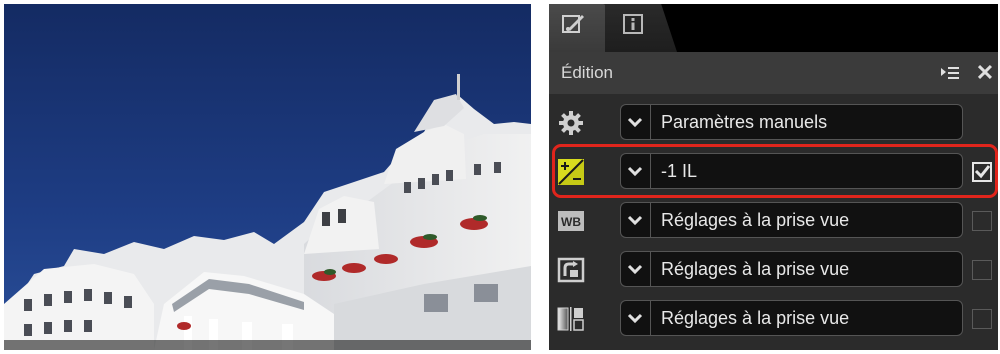 This screenshot has width=1000, height=354. I want to click on active-d-lighting-select: Réglages à la prise vue, so click(806, 318).